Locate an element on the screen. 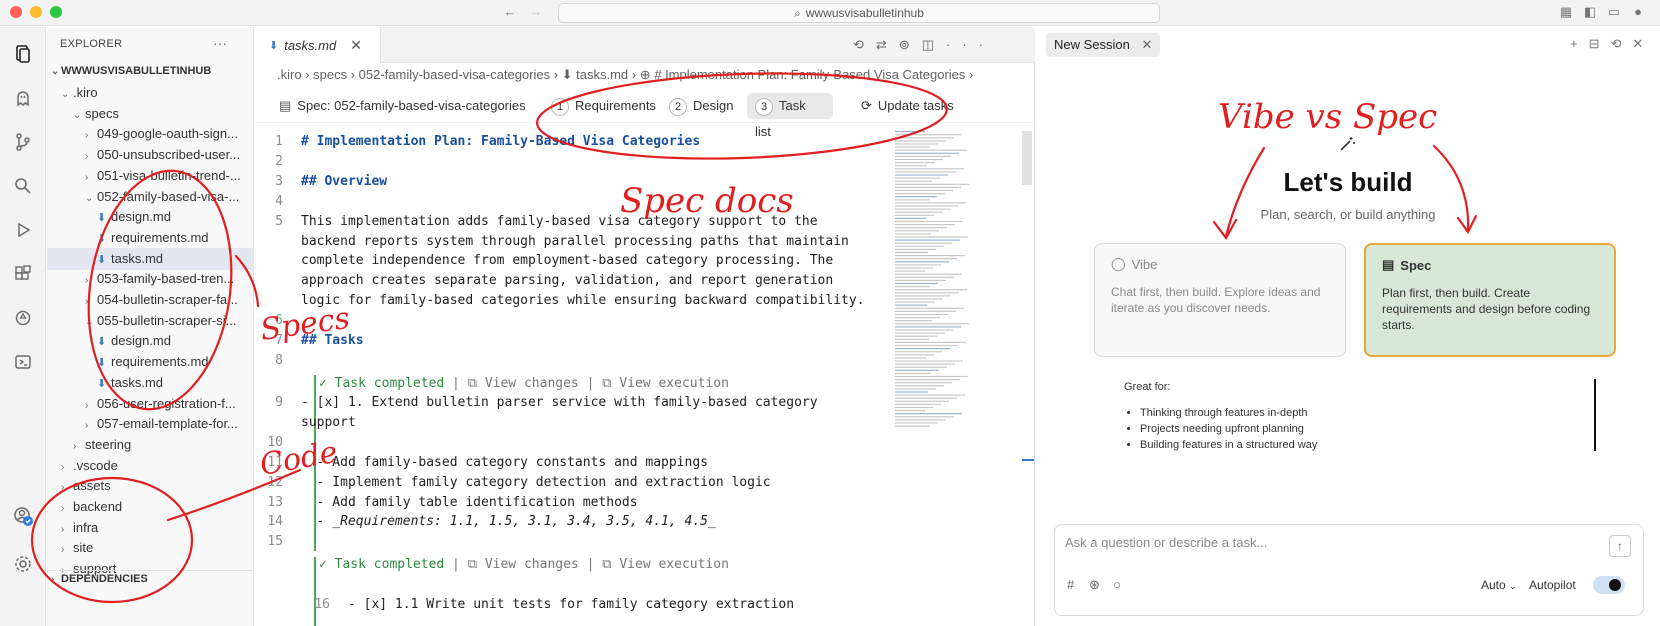 The image size is (1660, 626). code-line: 10 is located at coordinates (605, 443).